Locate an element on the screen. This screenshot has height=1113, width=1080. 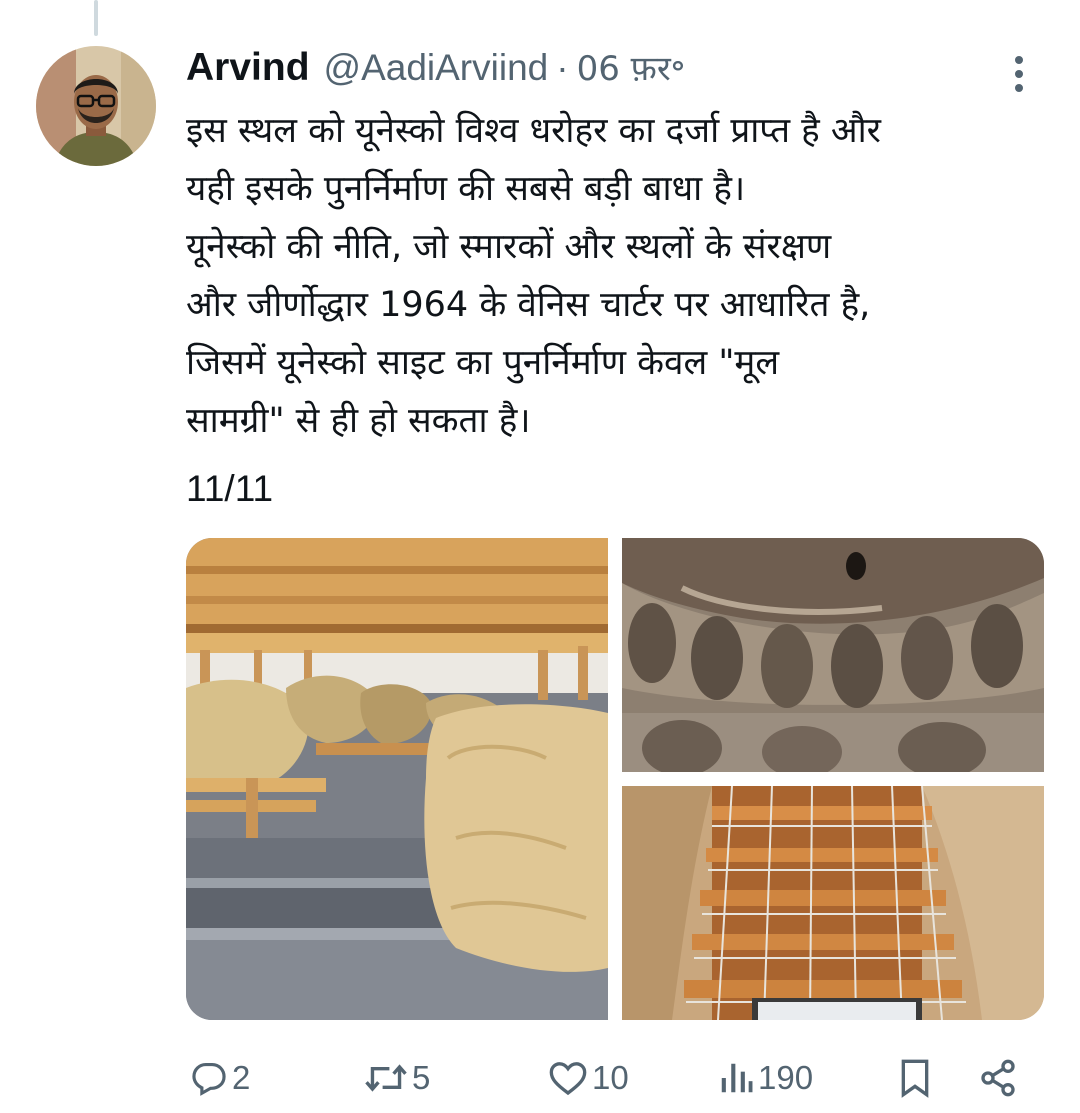
views-button: 190 is located at coordinates (765, 1078).